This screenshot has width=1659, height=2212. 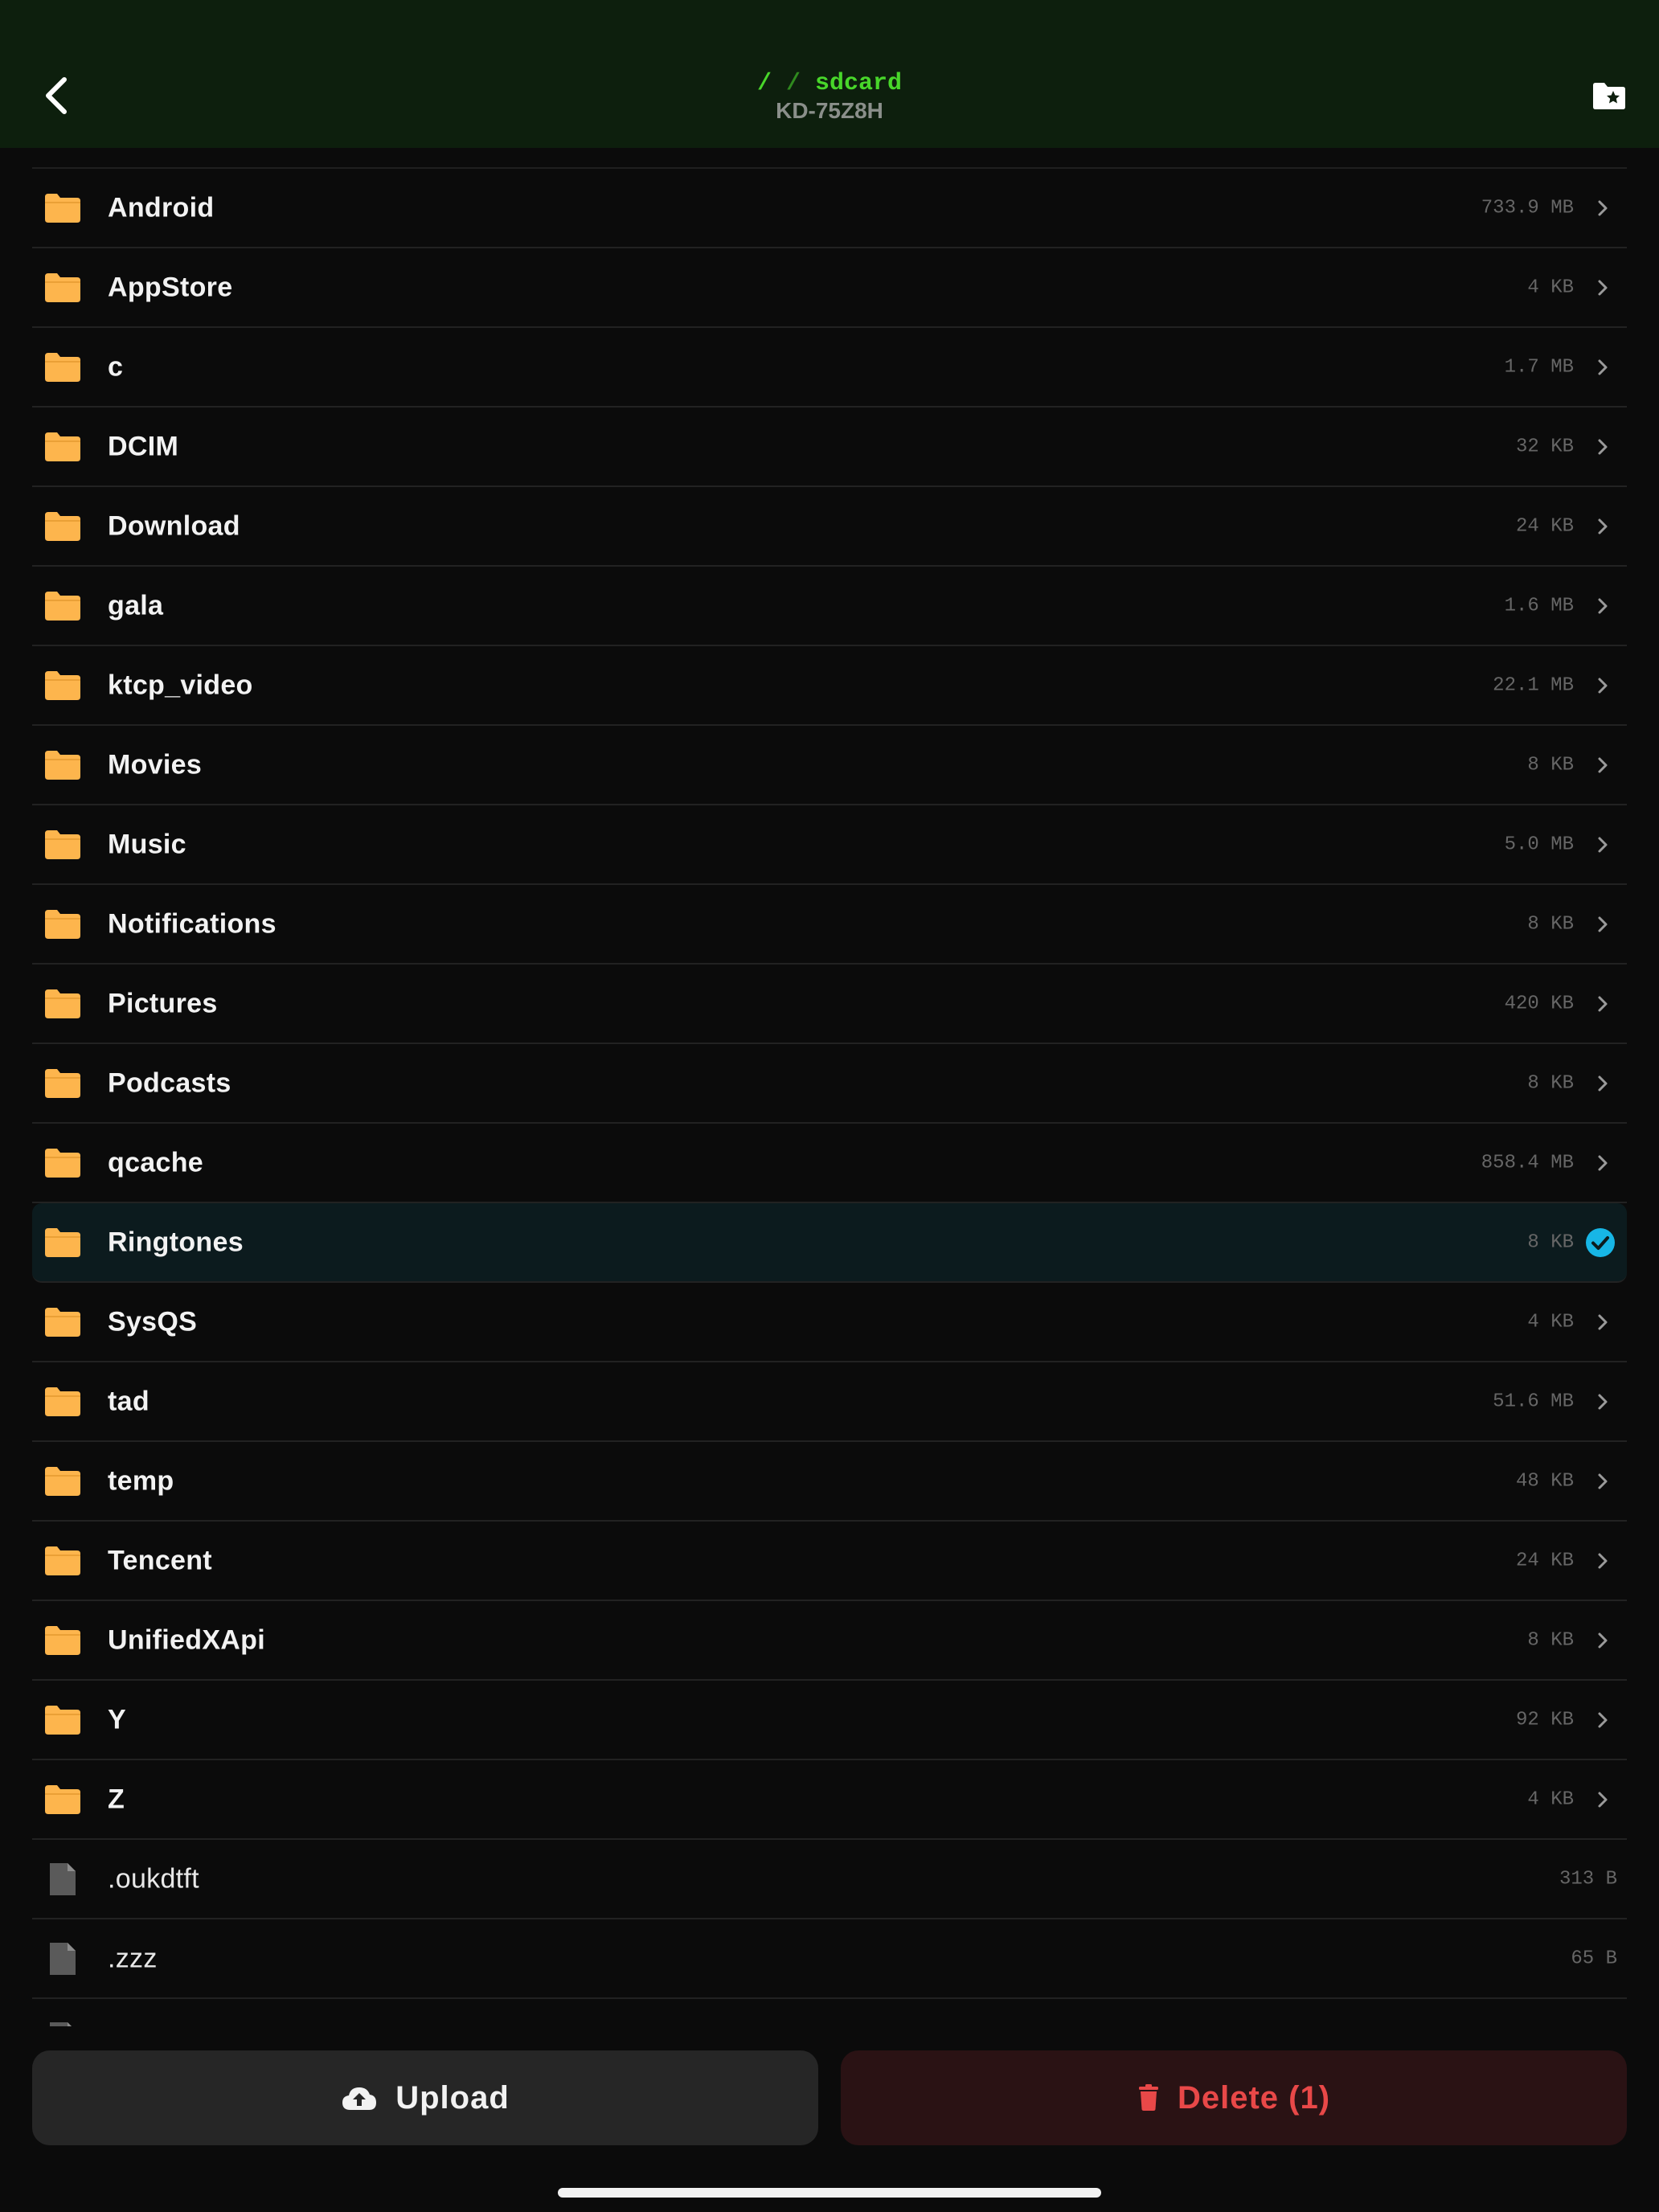 What do you see at coordinates (1539, 605) in the screenshot?
I see `item-size: 1.6 MB` at bounding box center [1539, 605].